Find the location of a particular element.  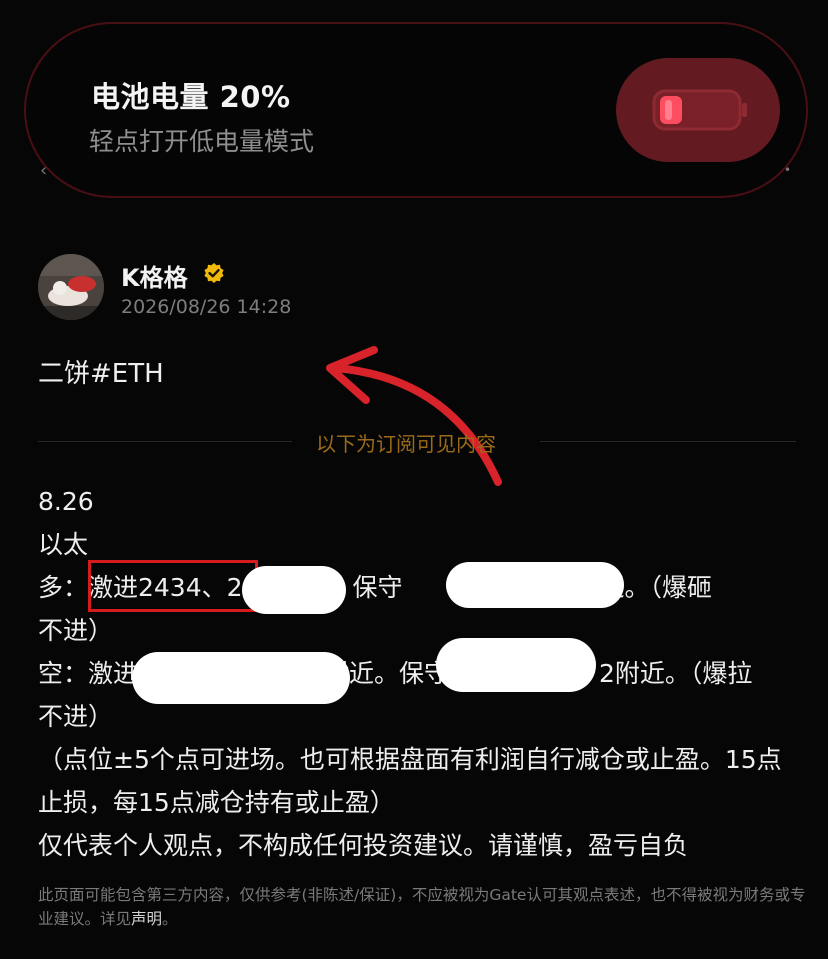

divider-right is located at coordinates (668, 441).